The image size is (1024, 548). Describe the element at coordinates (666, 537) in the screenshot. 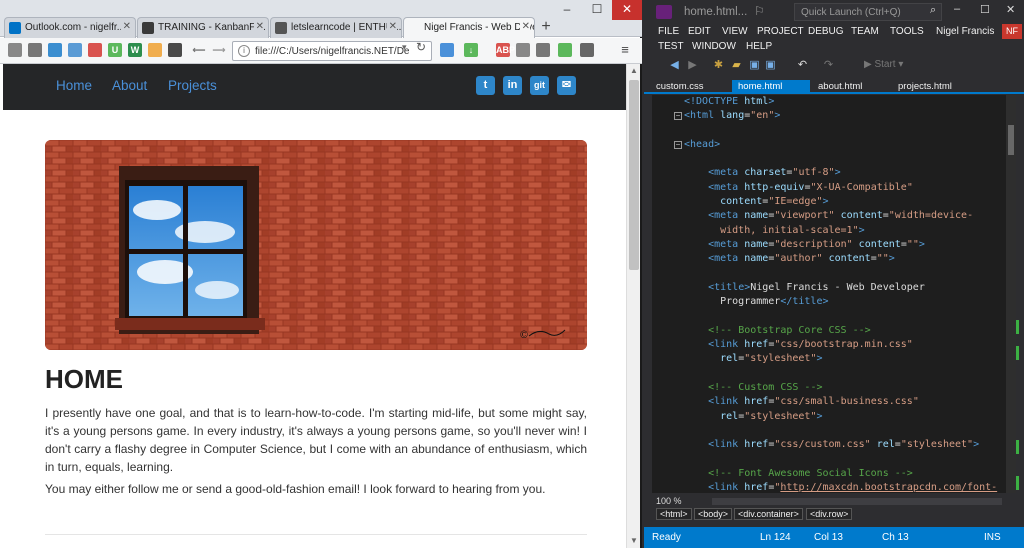

I see `status-ready: Ready` at that location.